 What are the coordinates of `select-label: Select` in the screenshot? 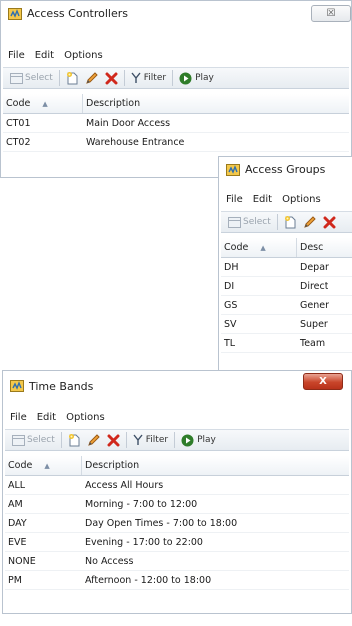 It's located at (41, 440).